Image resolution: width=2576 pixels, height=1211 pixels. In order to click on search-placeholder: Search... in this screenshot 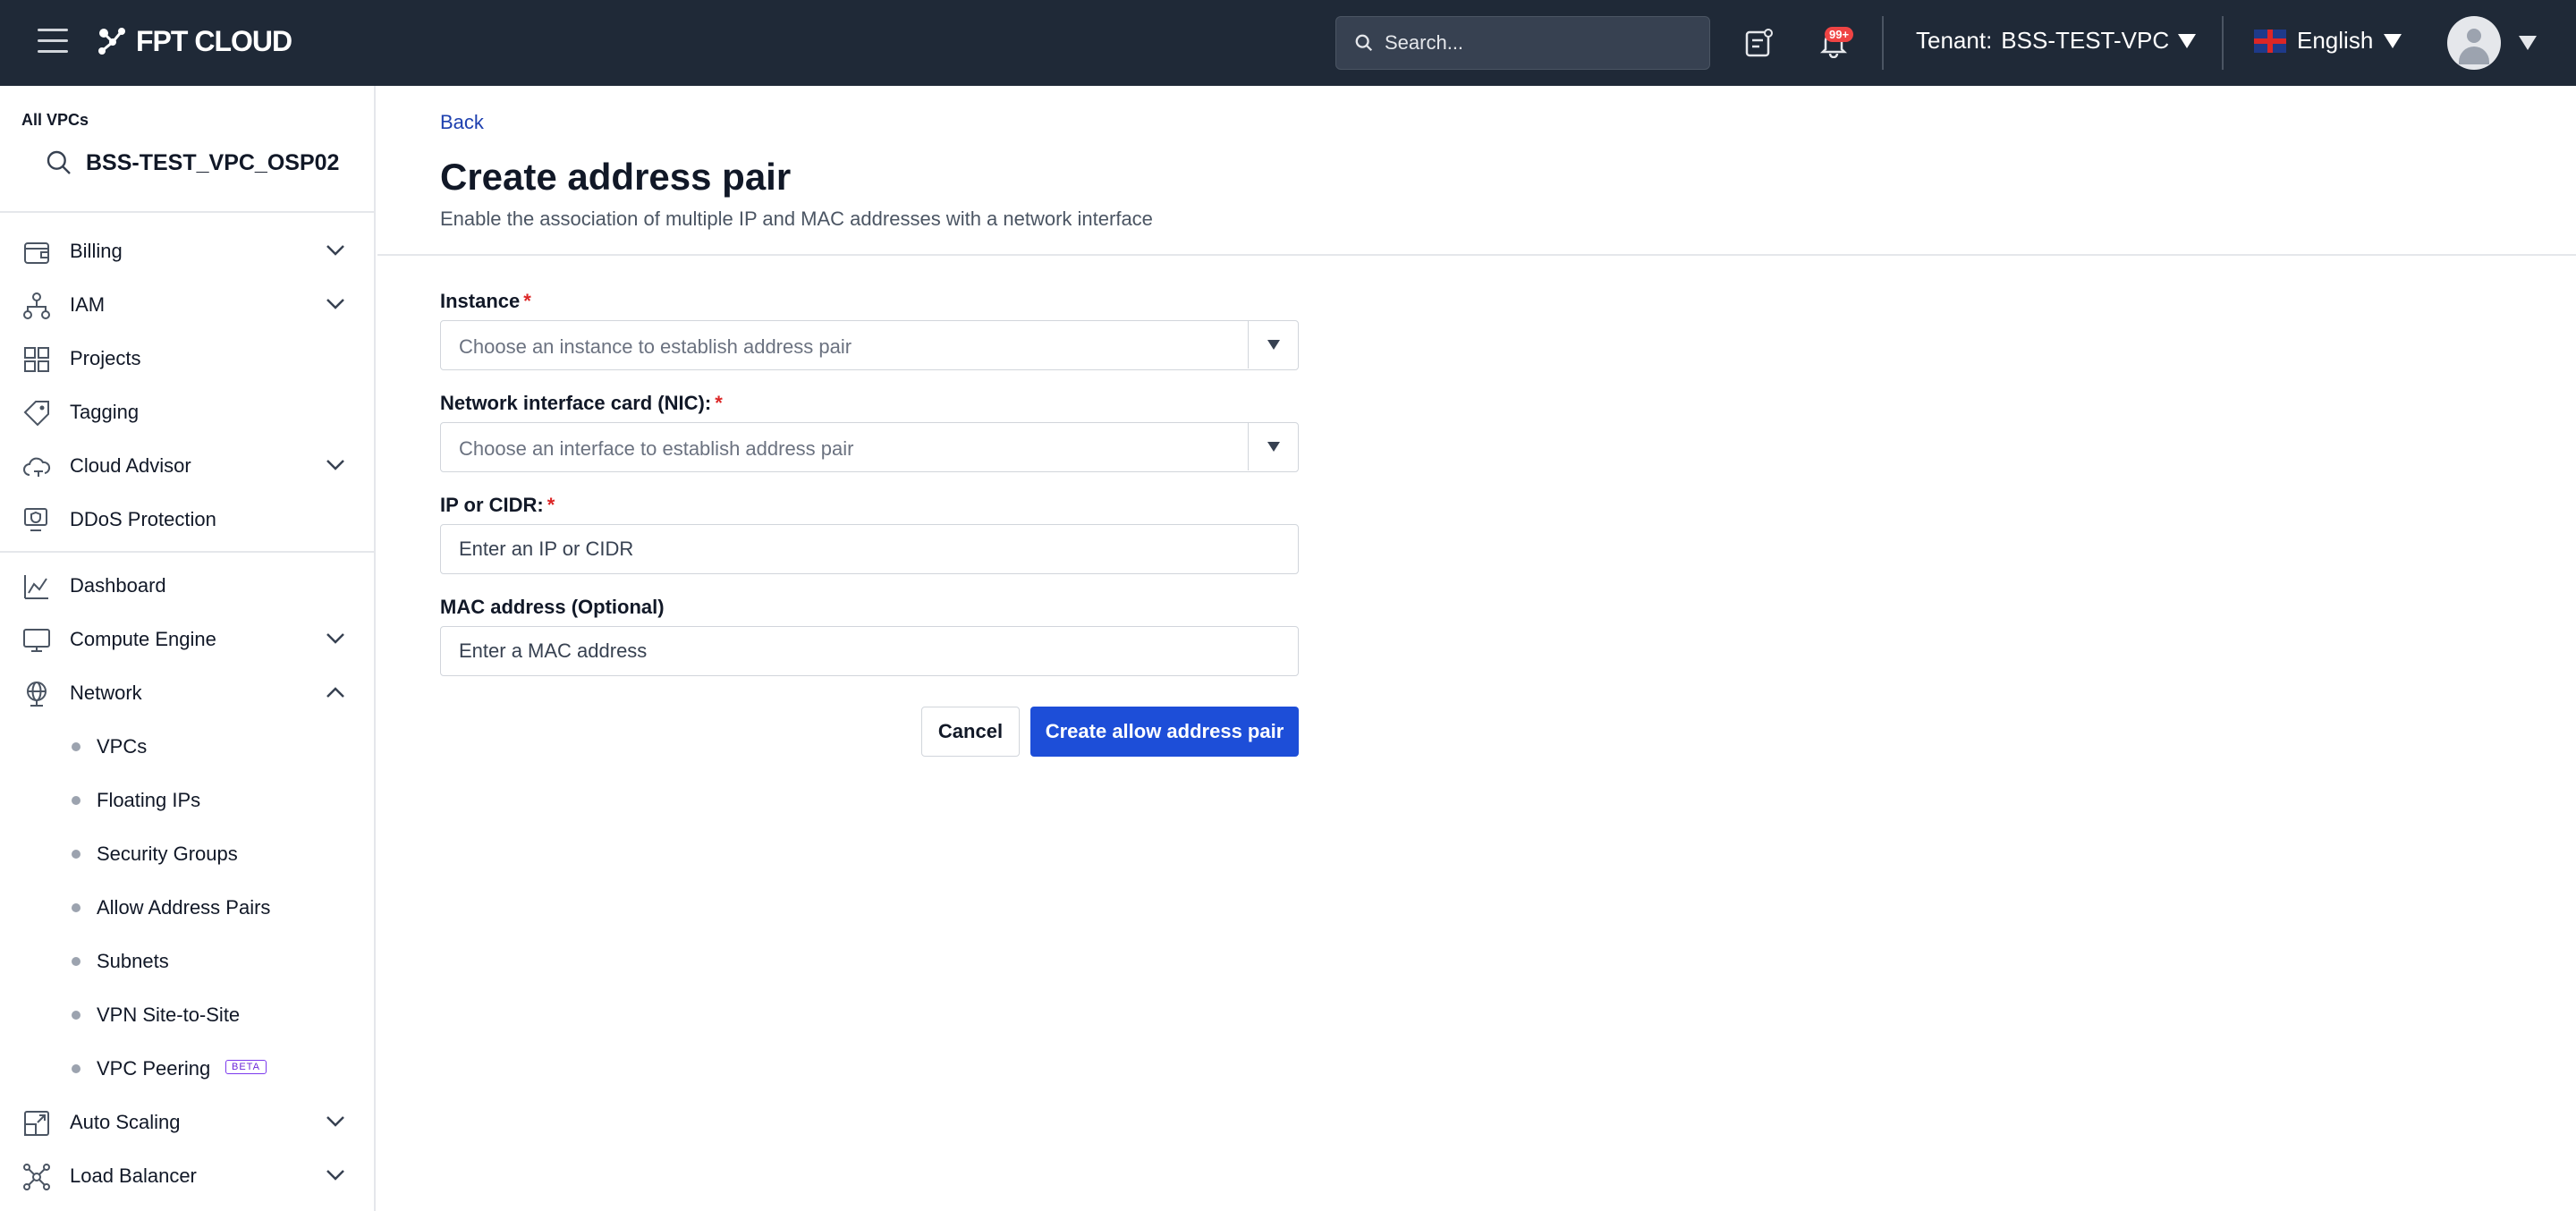, I will do `click(1424, 42)`.